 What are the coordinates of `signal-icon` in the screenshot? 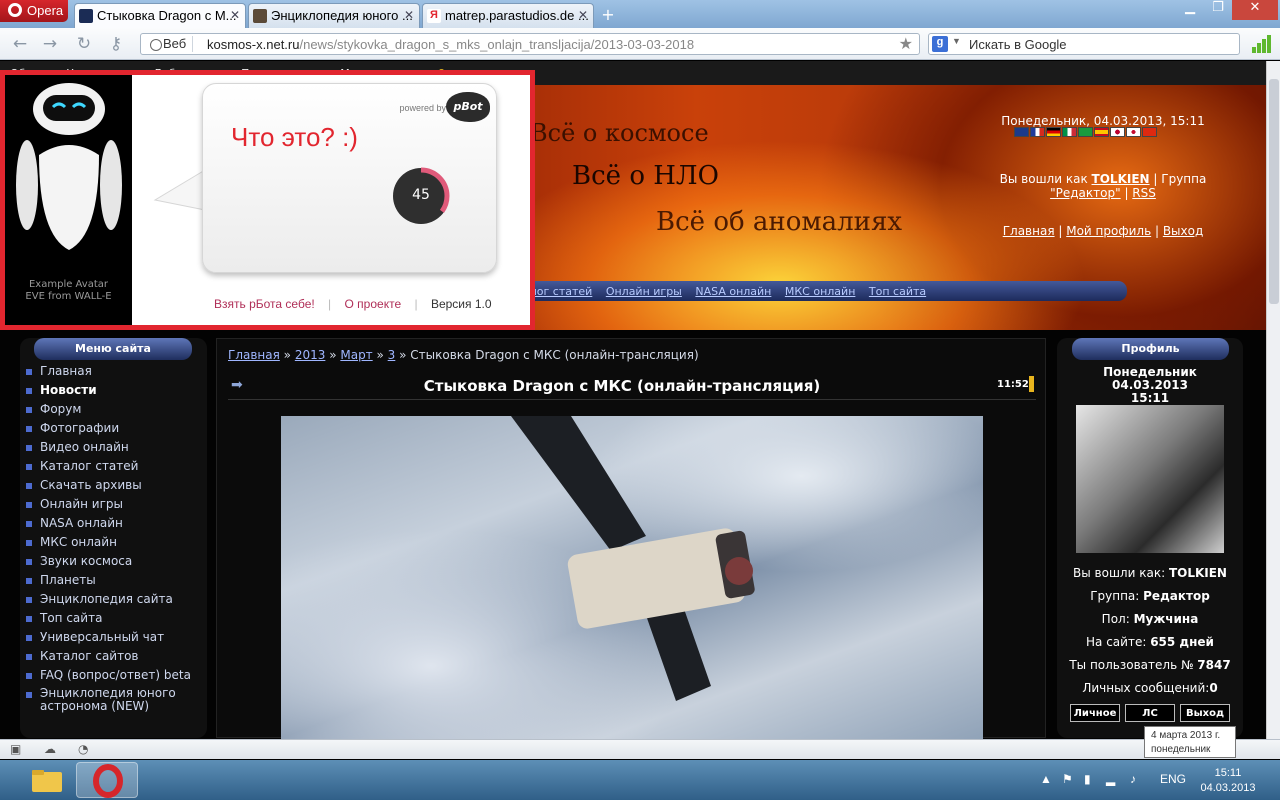 It's located at (1262, 44).